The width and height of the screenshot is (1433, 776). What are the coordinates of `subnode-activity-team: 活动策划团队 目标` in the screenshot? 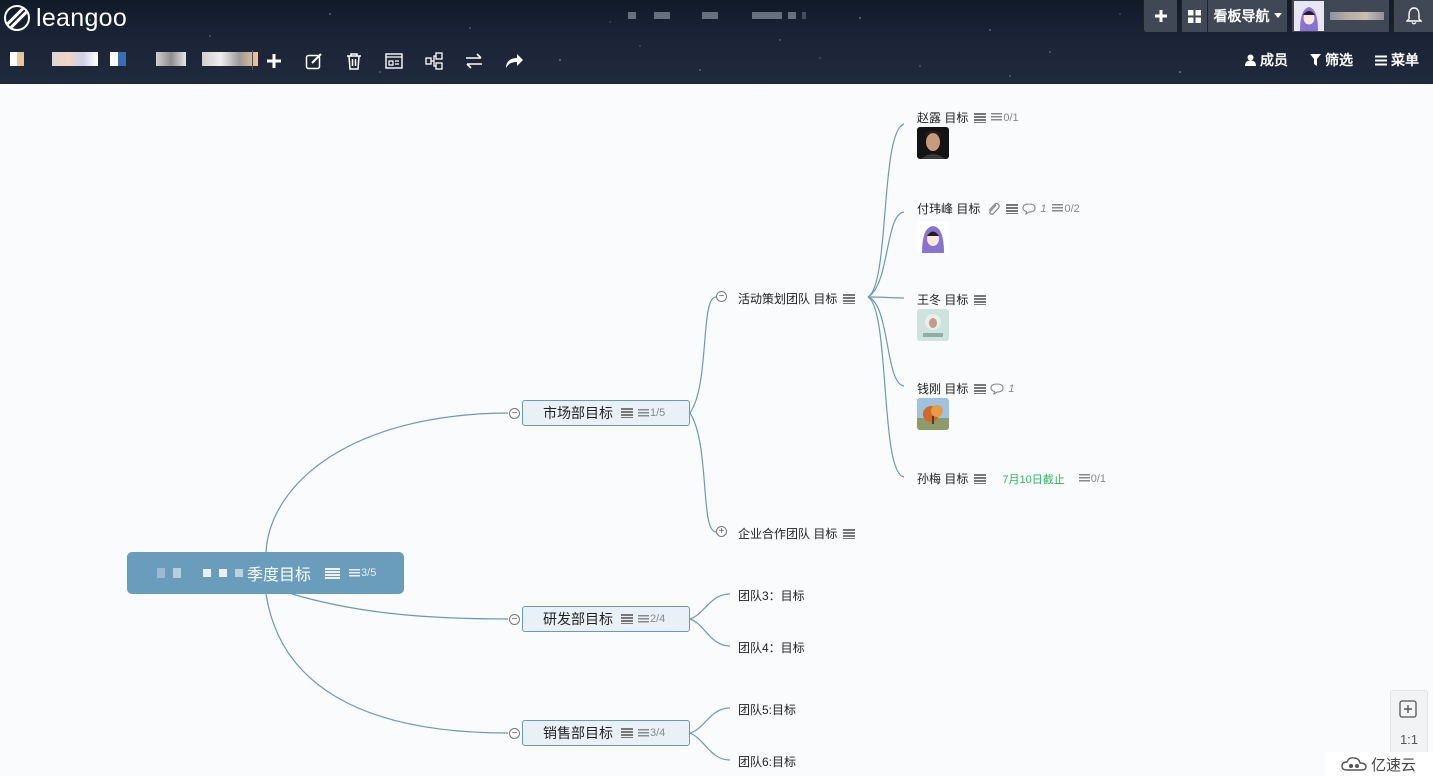 It's located at (797, 298).